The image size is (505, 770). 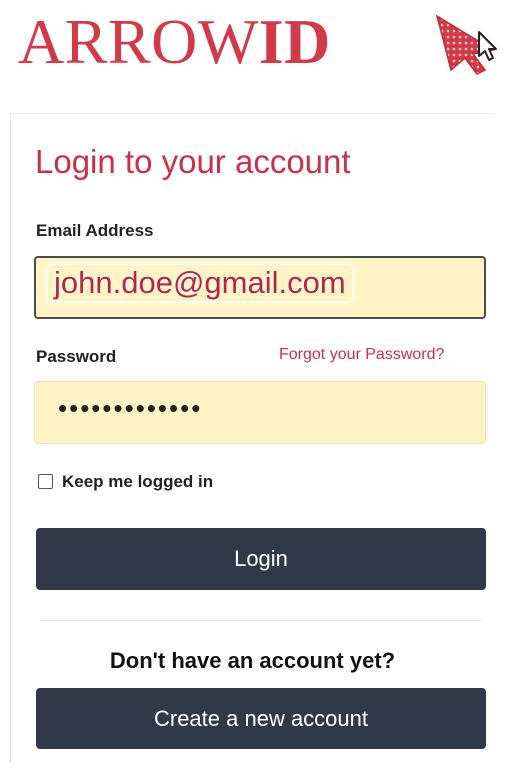 I want to click on keep-logged-in-checkbox, so click(x=45, y=481).